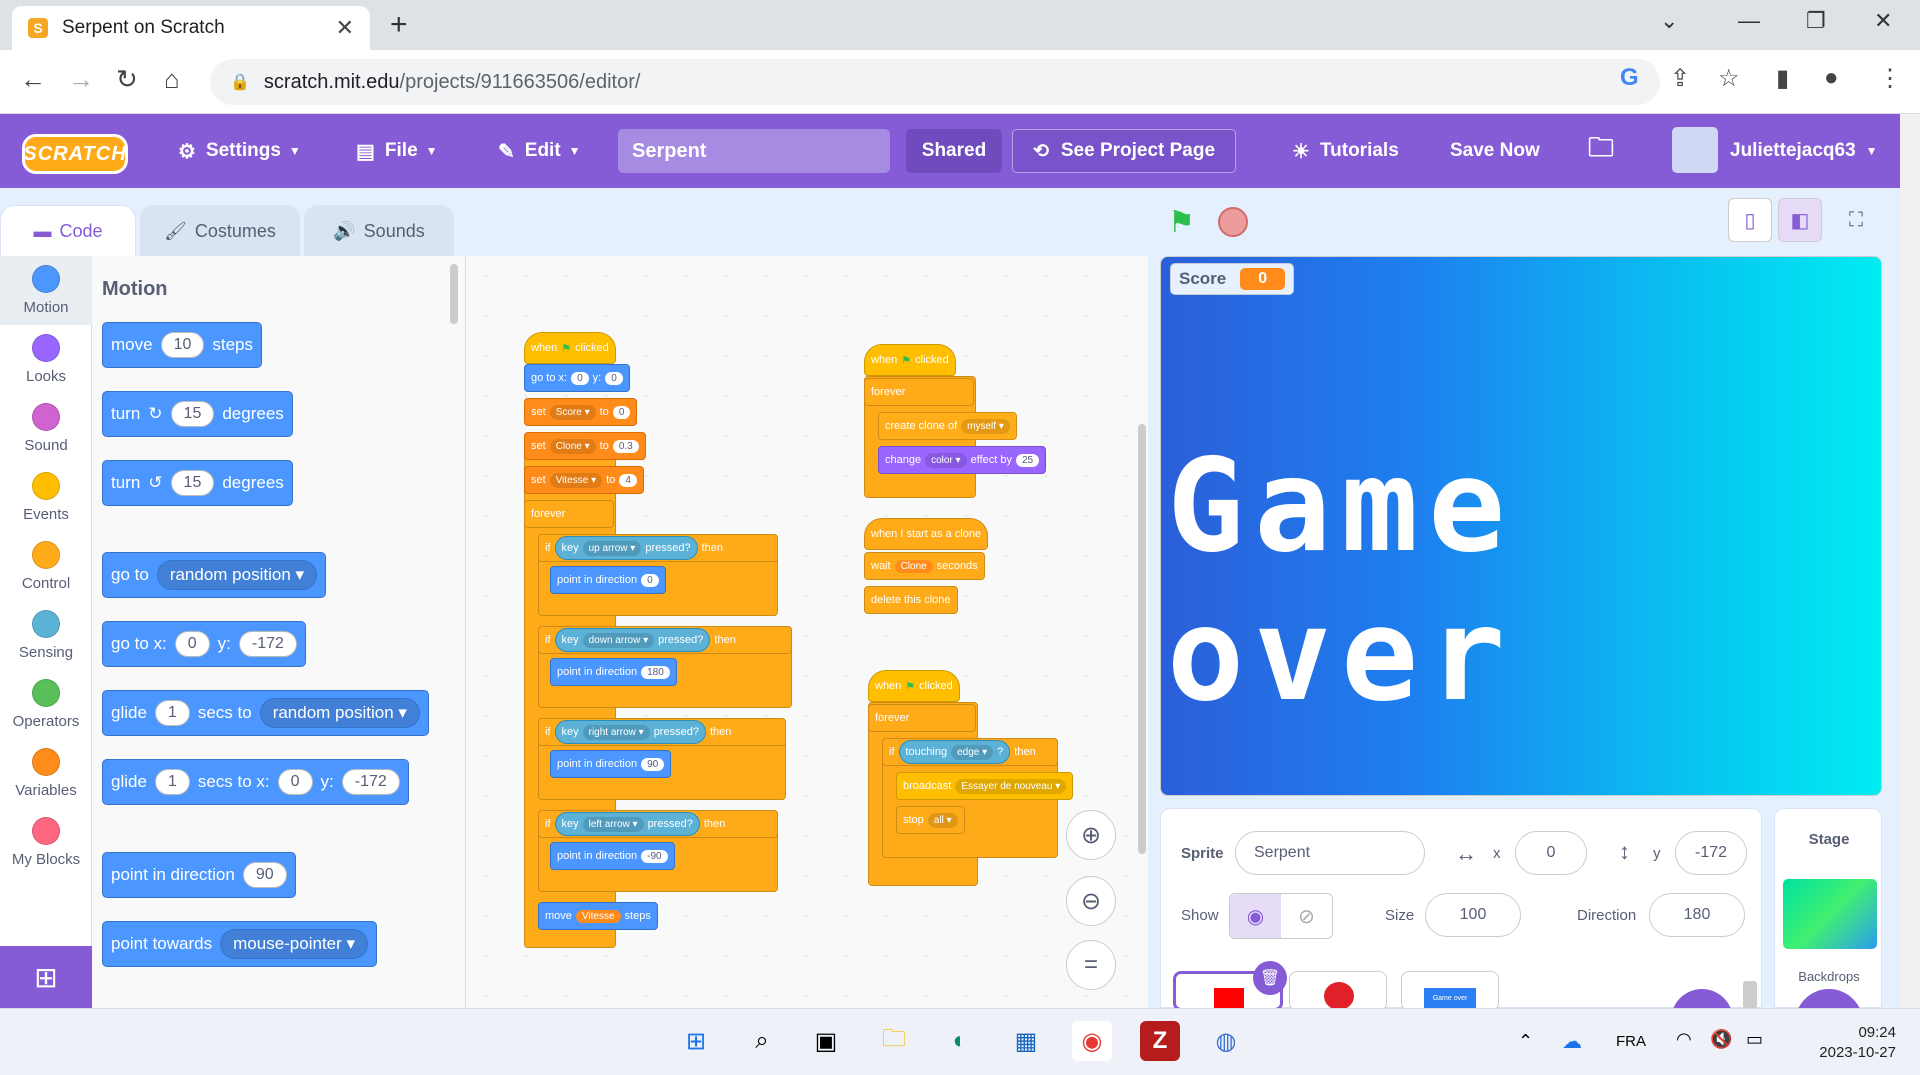 This screenshot has height=1075, width=1920. What do you see at coordinates (1330, 853) in the screenshot?
I see `sprite-name-input: Serpent` at bounding box center [1330, 853].